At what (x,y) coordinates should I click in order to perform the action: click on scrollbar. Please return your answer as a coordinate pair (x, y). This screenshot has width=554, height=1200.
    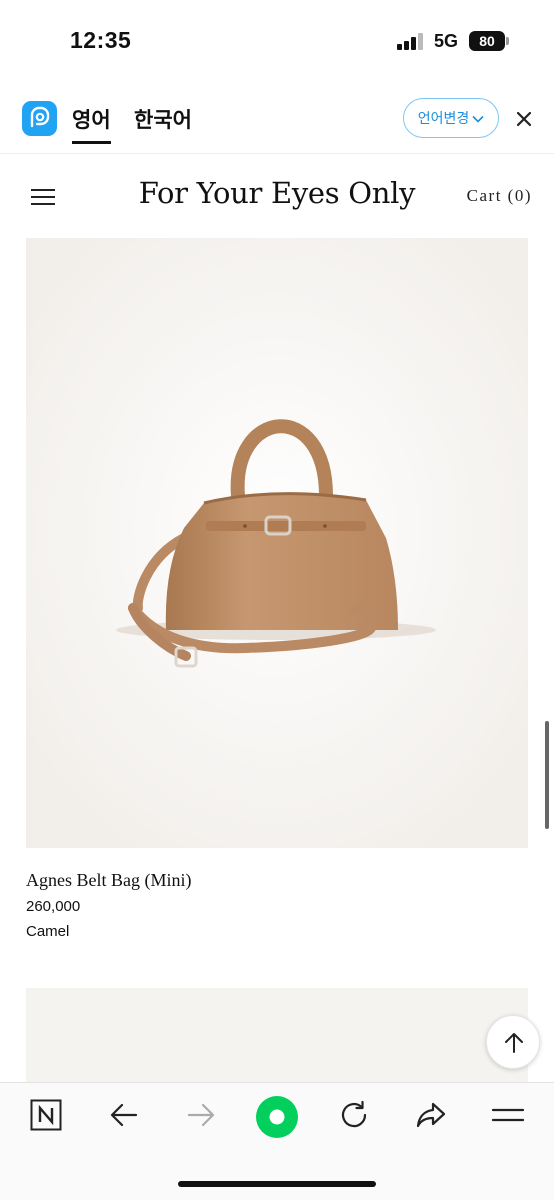
    Looking at the image, I should click on (547, 775).